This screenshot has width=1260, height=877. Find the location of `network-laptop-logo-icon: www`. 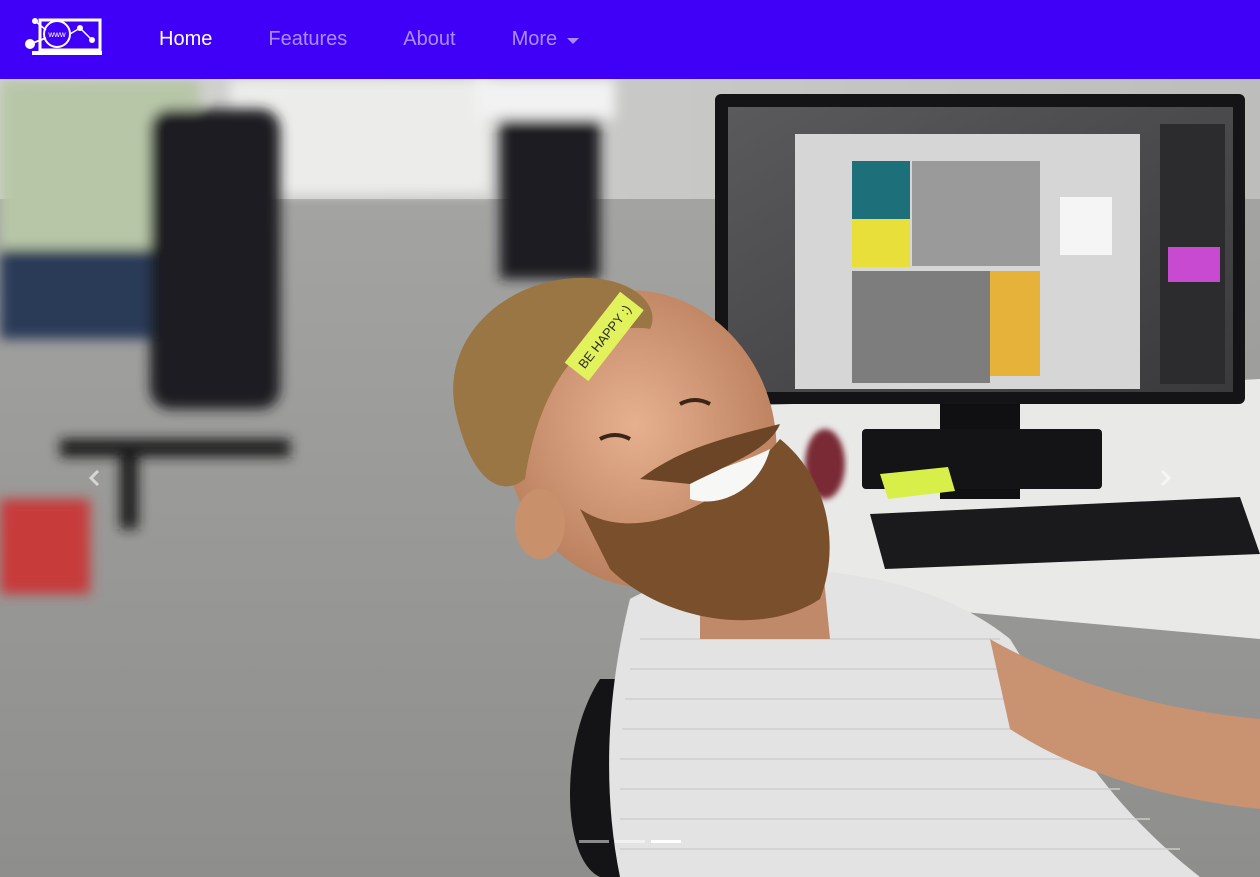

network-laptop-logo-icon: www is located at coordinates (63, 36).